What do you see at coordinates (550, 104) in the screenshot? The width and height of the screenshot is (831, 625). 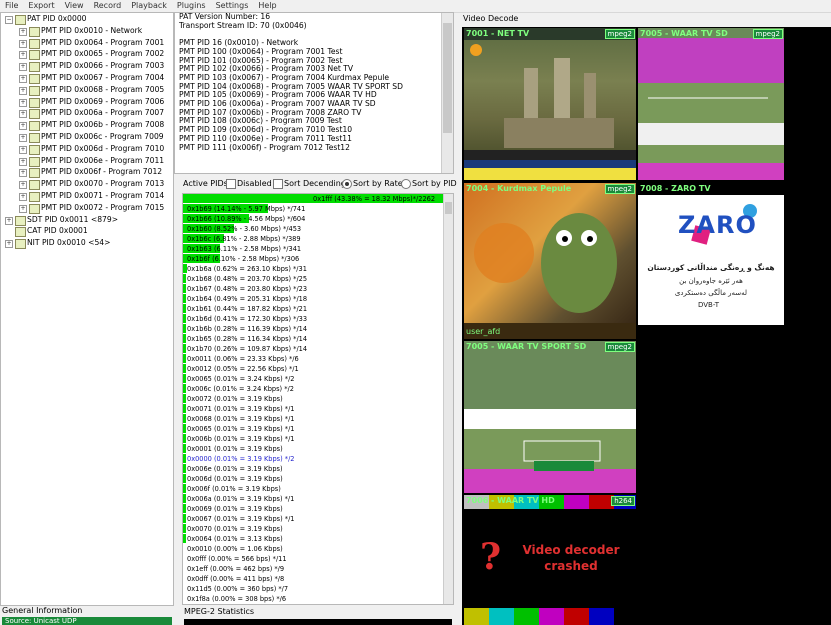 I see `video-tile-7001: 7001 - NET TV mpeg2` at bounding box center [550, 104].